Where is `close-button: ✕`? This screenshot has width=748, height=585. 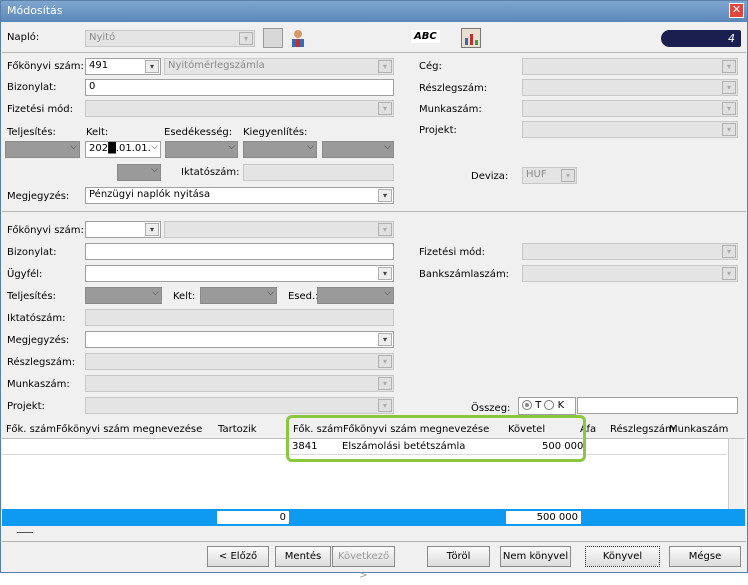 close-button: ✕ is located at coordinates (736, 10).